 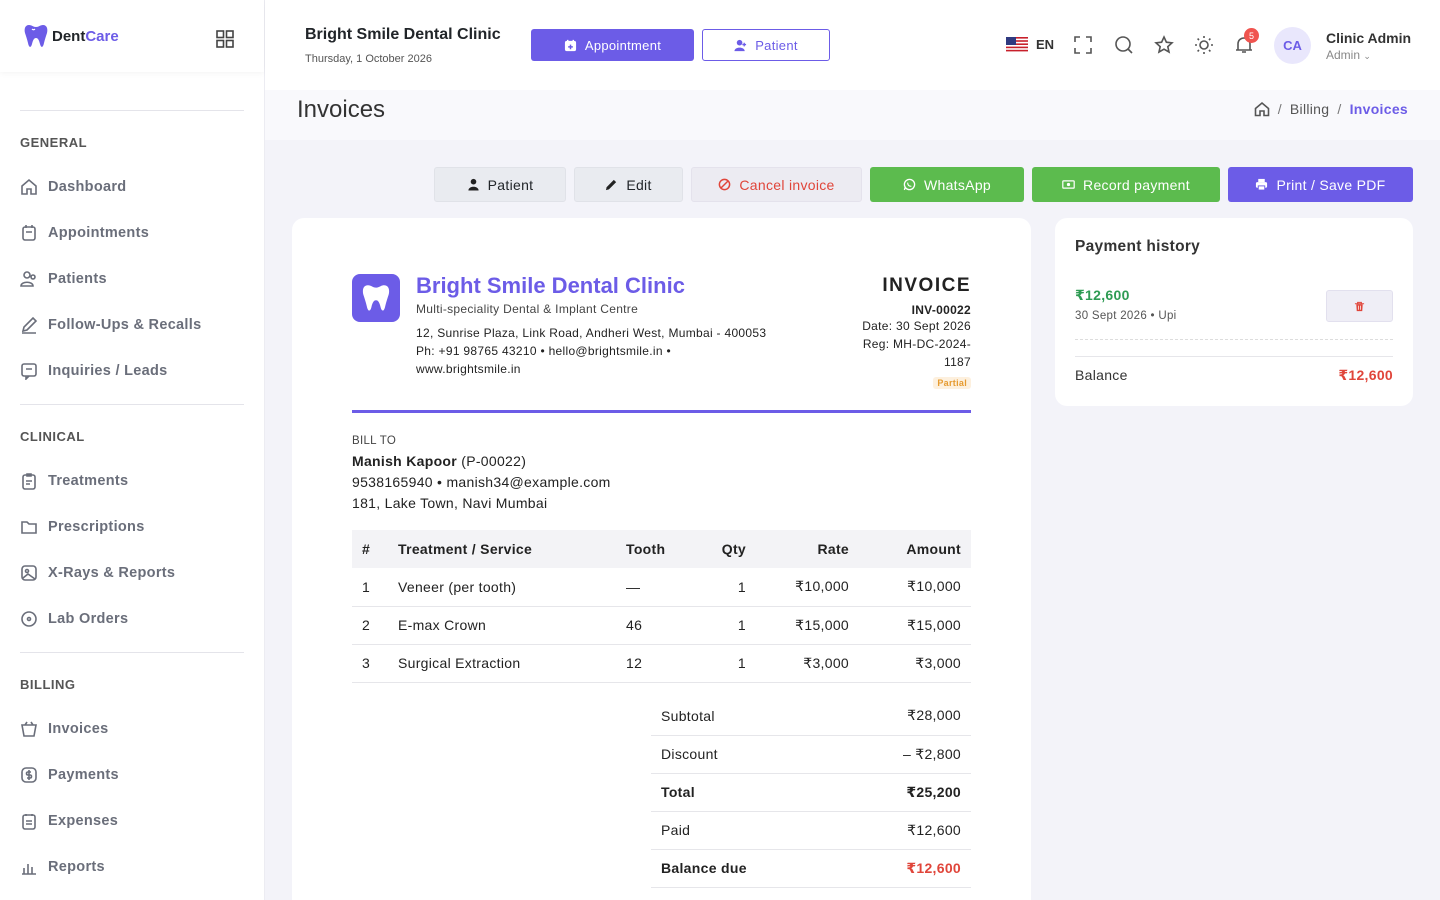 I want to click on column-header: #, so click(x=370, y=549).